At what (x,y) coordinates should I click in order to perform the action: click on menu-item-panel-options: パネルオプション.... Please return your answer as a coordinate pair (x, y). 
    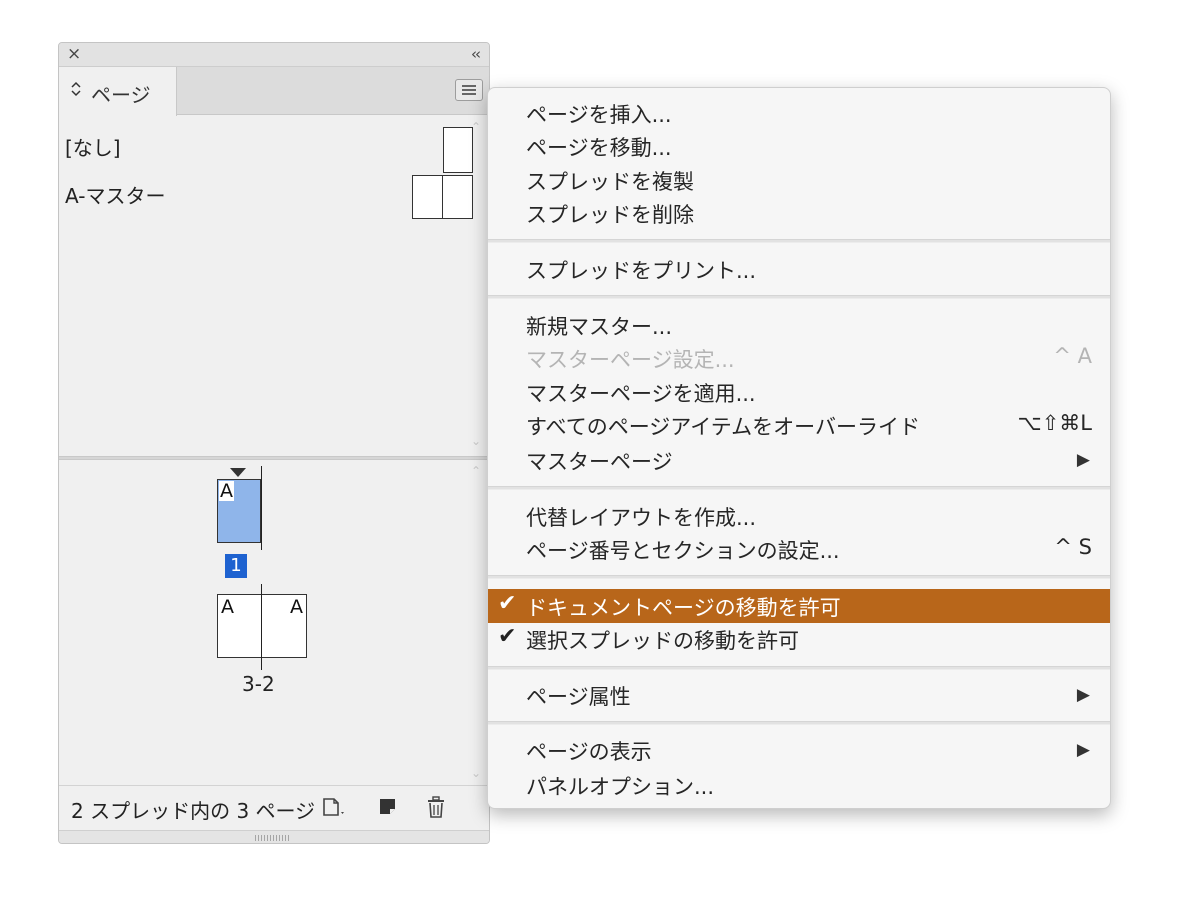
    Looking at the image, I should click on (799, 785).